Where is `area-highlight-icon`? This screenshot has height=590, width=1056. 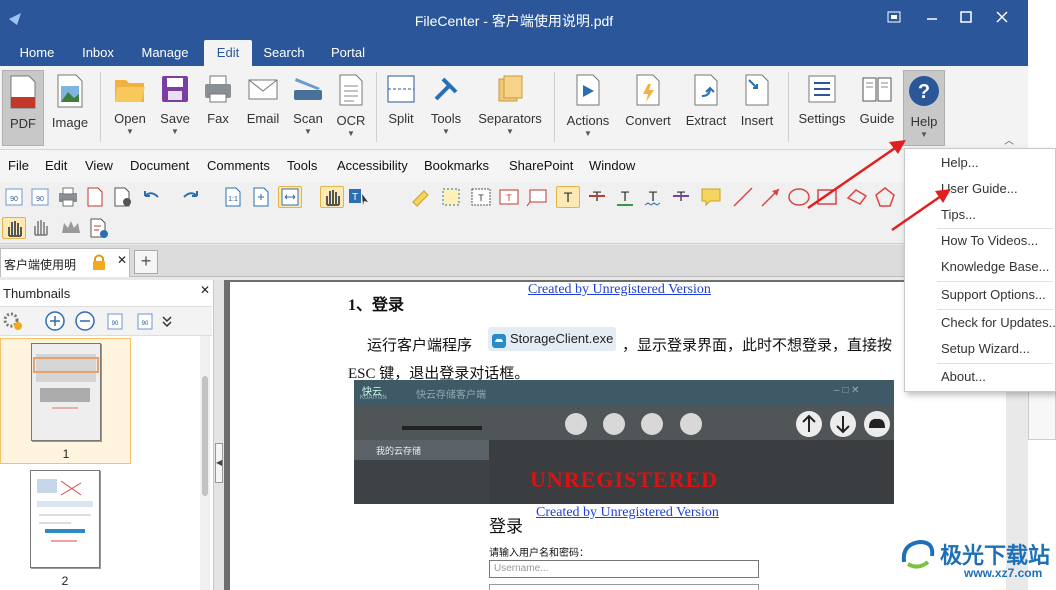
area-highlight-icon is located at coordinates (452, 197).